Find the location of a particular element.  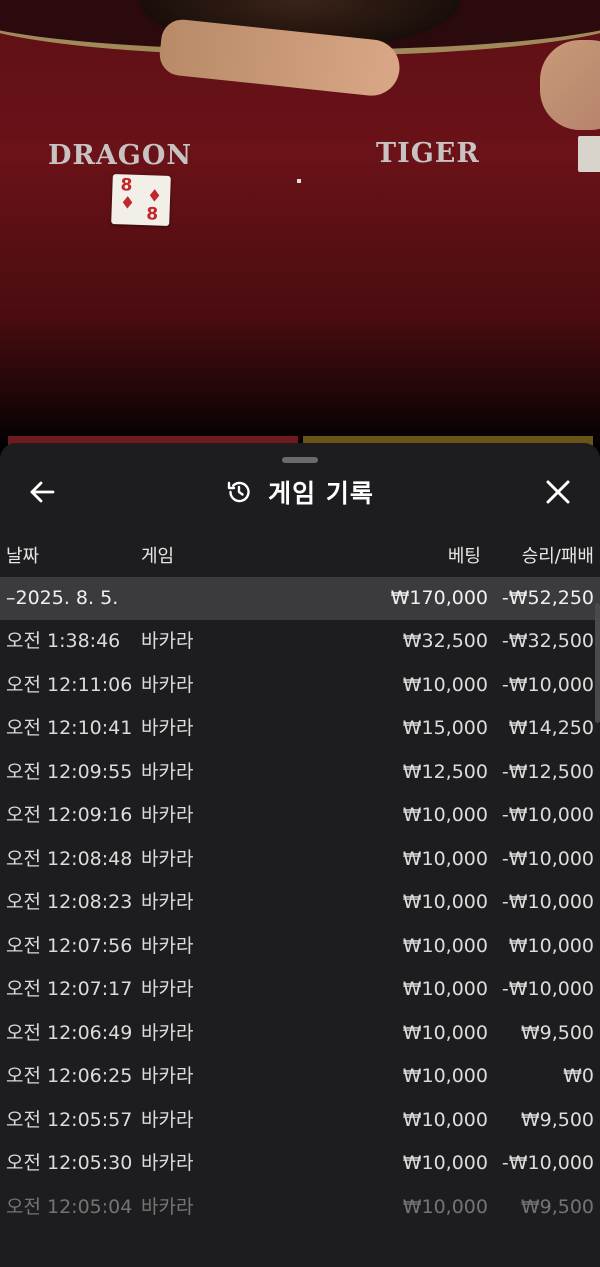

table-row: 오전 12:08:23 바카라 ₩10,000 -₩10,000 is located at coordinates (300, 903).